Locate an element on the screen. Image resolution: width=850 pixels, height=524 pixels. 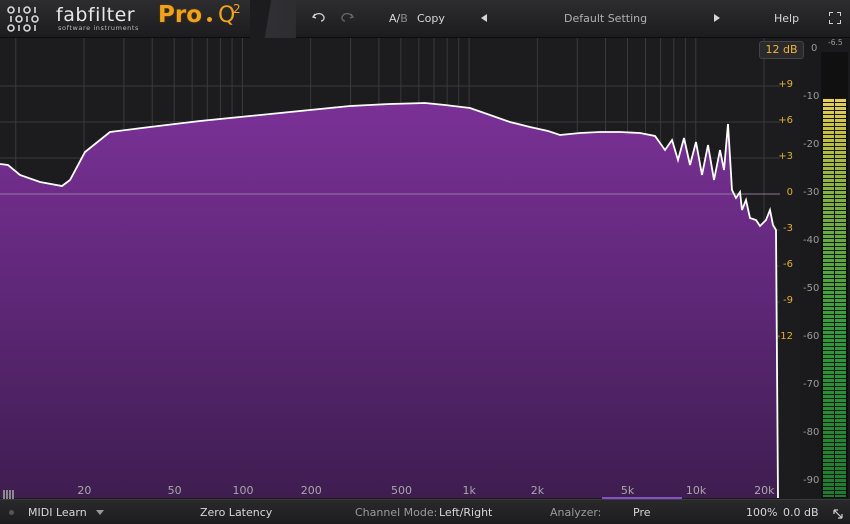
latency-mode-button: Zero Latency is located at coordinates (236, 512).